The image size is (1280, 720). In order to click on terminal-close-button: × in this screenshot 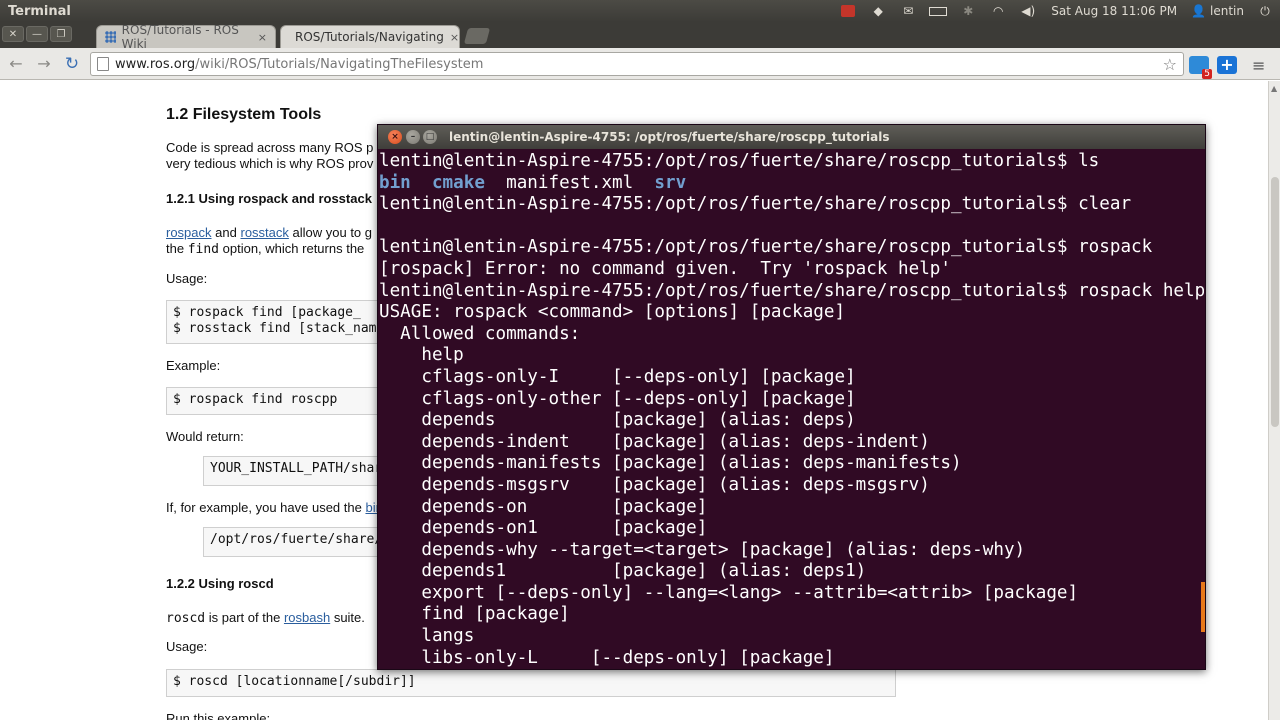, I will do `click(395, 137)`.